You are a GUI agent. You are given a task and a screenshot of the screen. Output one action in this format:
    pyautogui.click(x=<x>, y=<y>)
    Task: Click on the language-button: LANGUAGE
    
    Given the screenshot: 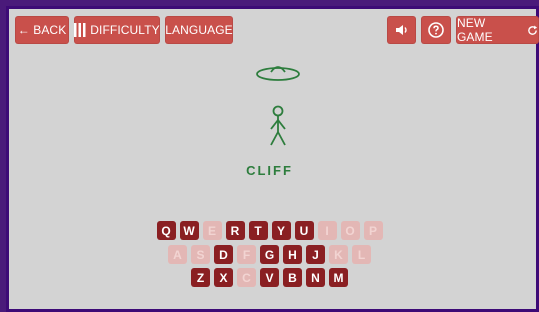 What is the action you would take?
    pyautogui.click(x=199, y=30)
    